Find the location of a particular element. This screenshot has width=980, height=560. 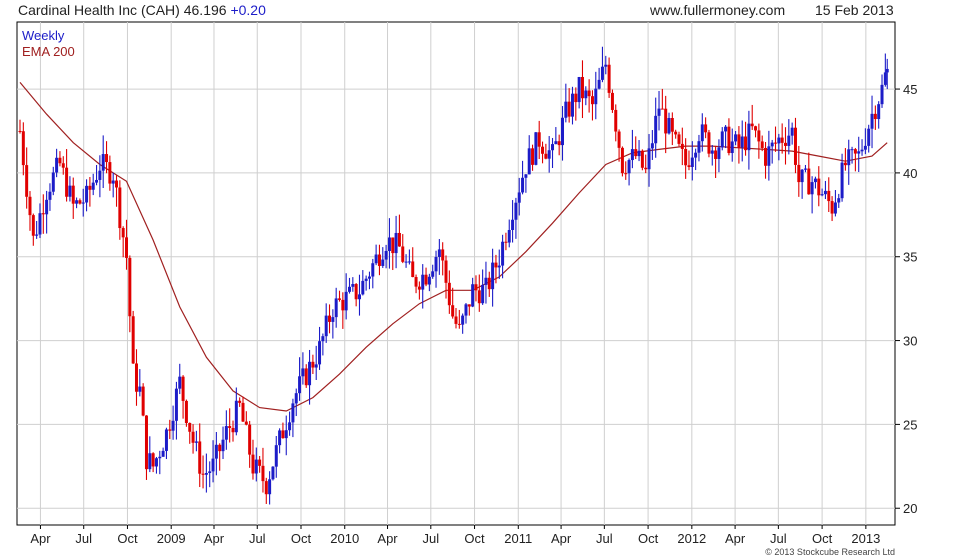

legend-weekly: Weekly is located at coordinates (43, 35).